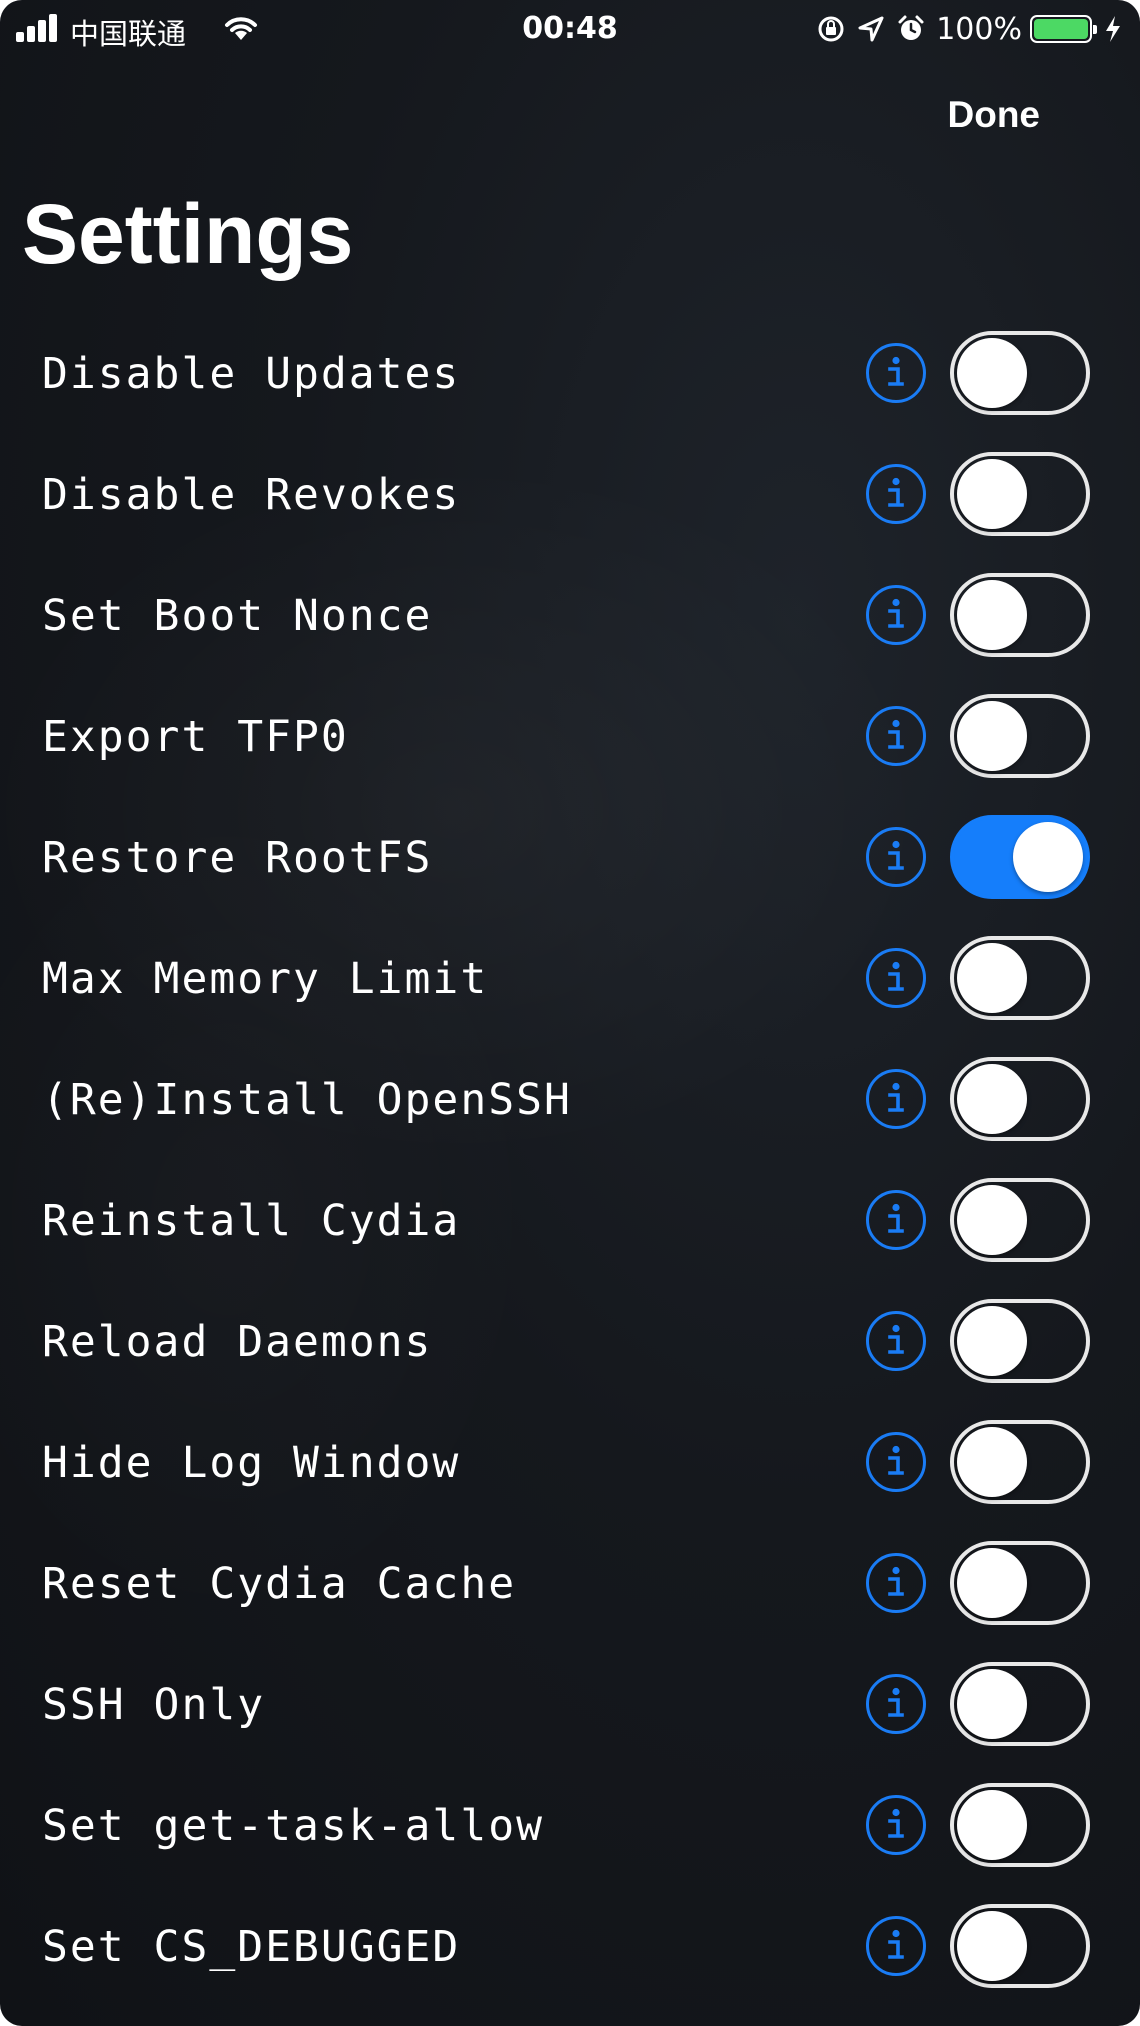 The width and height of the screenshot is (1140, 2026). I want to click on setting-label: Set get-task-allow, so click(293, 1826).